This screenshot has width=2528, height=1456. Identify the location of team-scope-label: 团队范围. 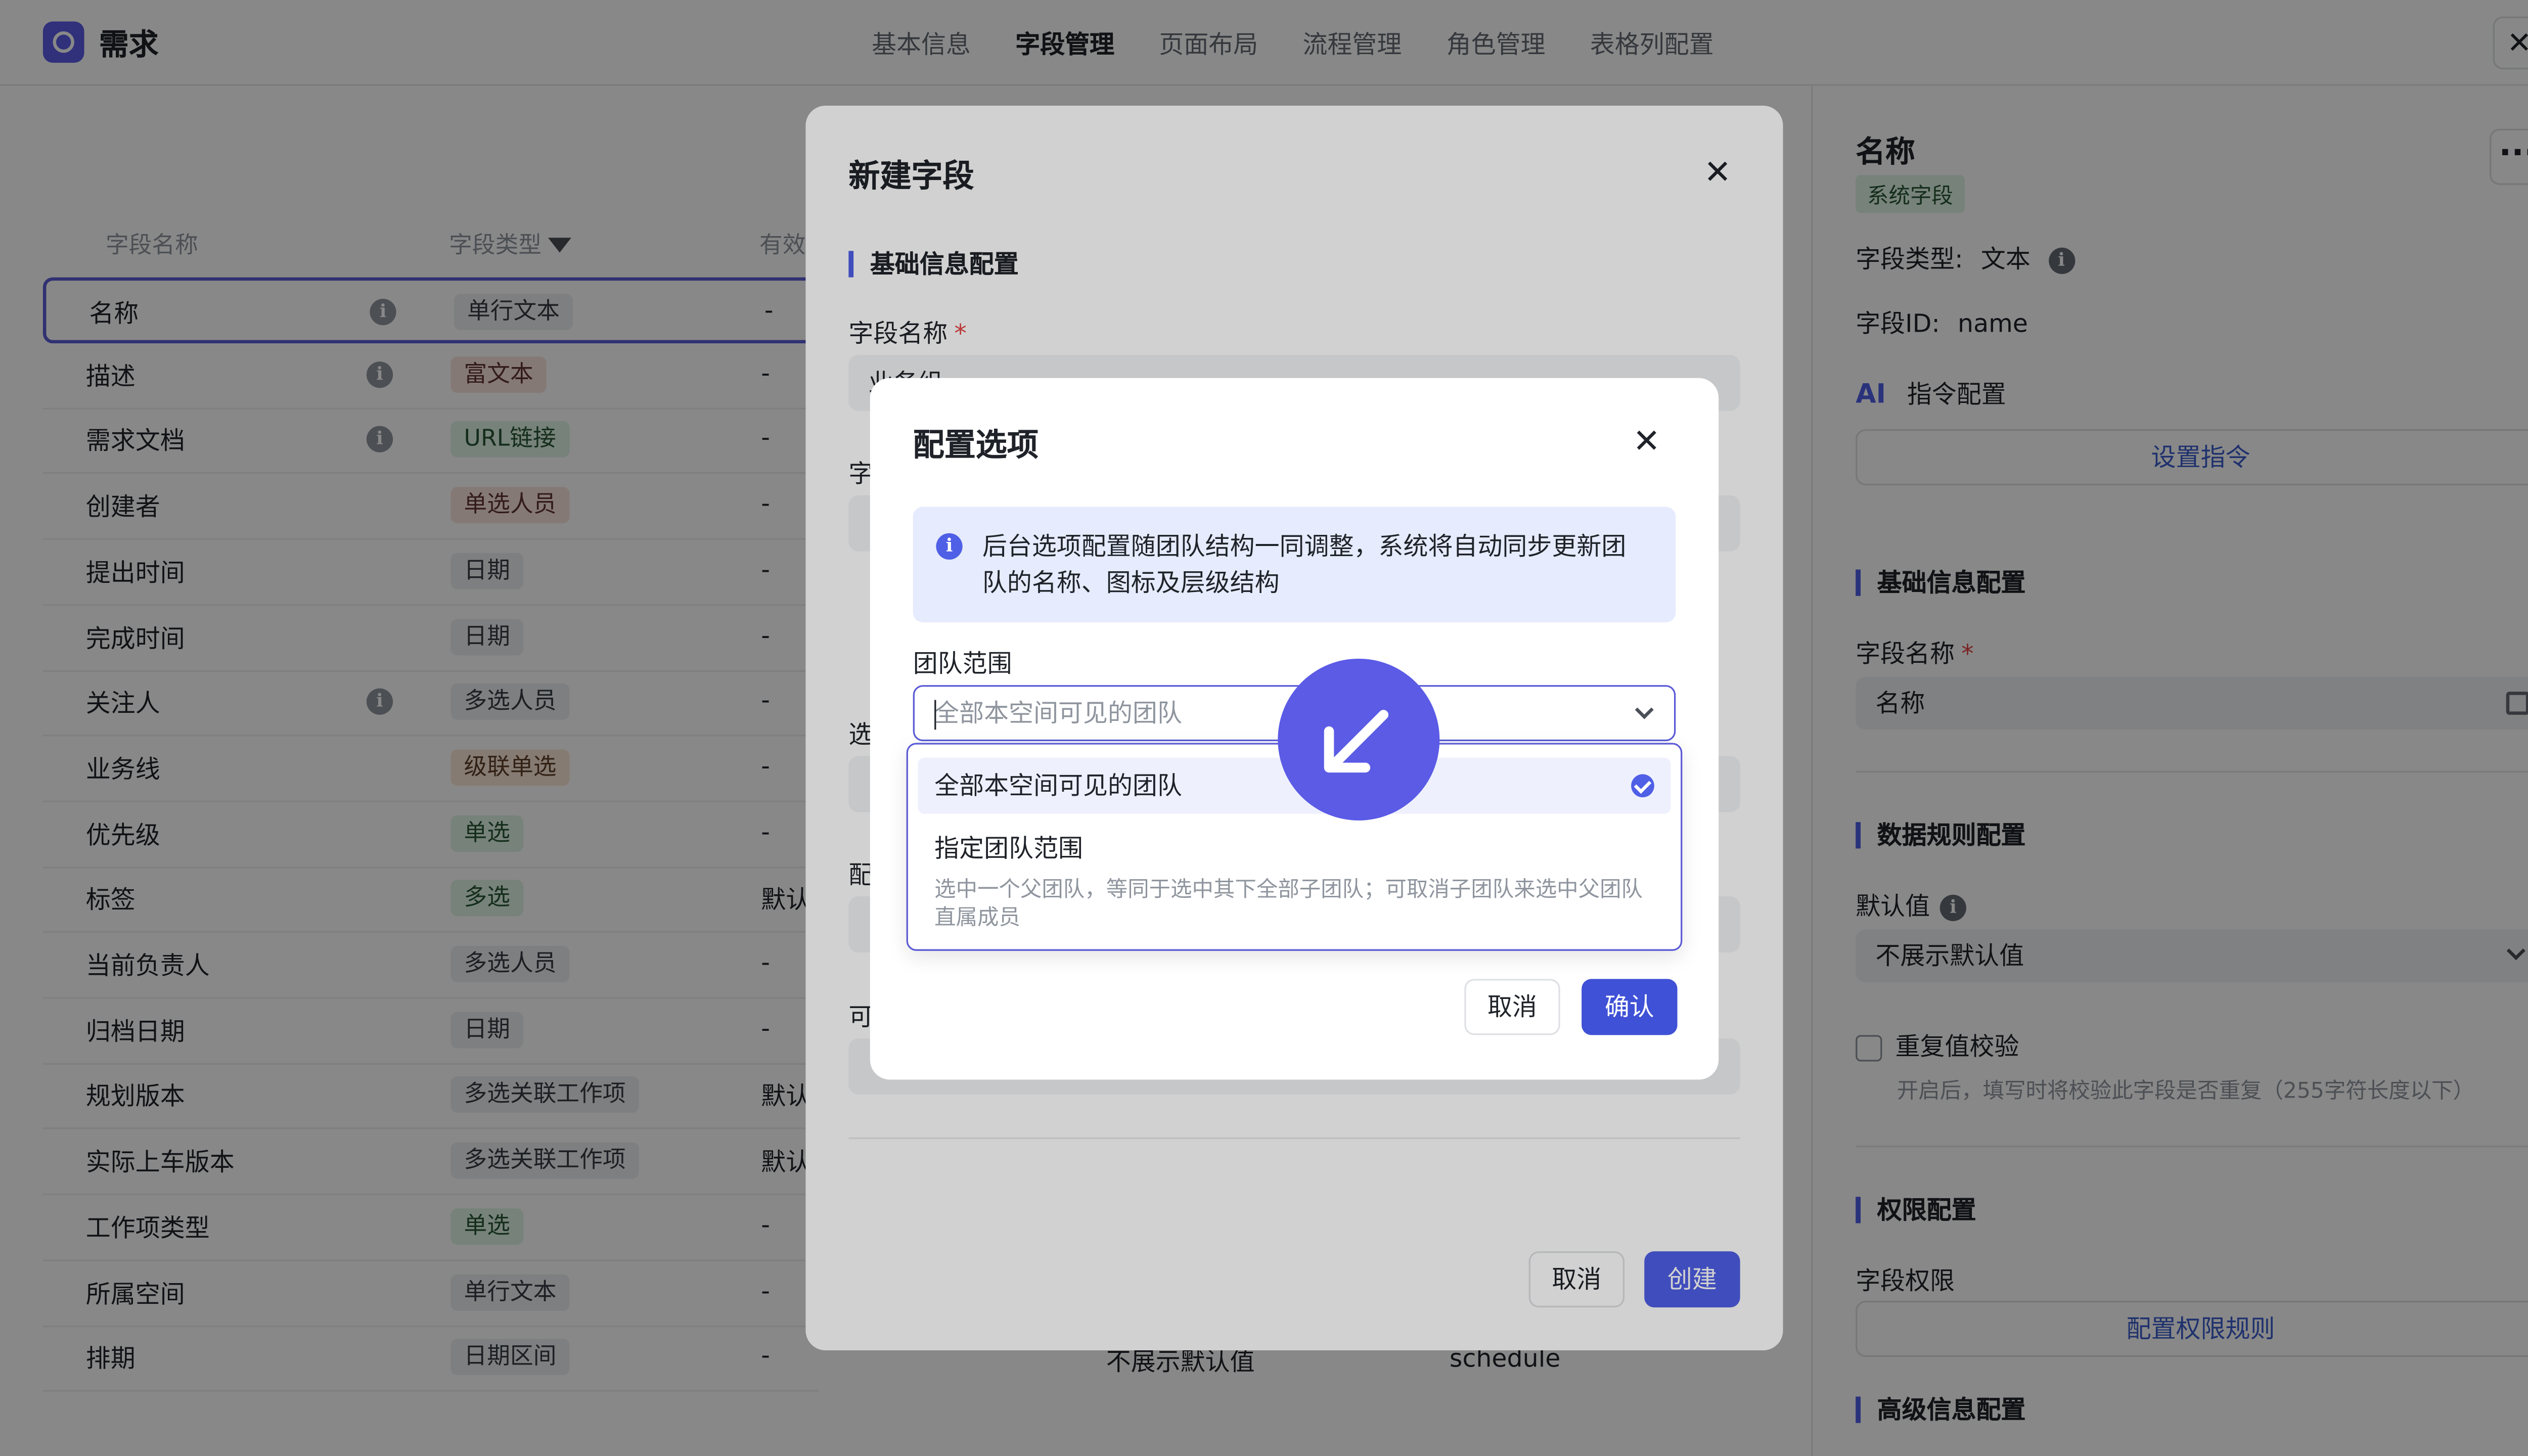
(963, 664).